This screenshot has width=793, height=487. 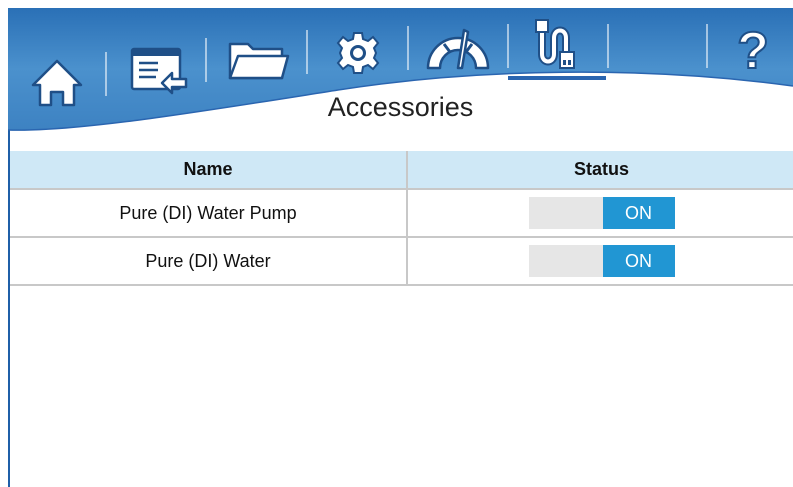 I want to click on column-header-name: Name, so click(x=209, y=170).